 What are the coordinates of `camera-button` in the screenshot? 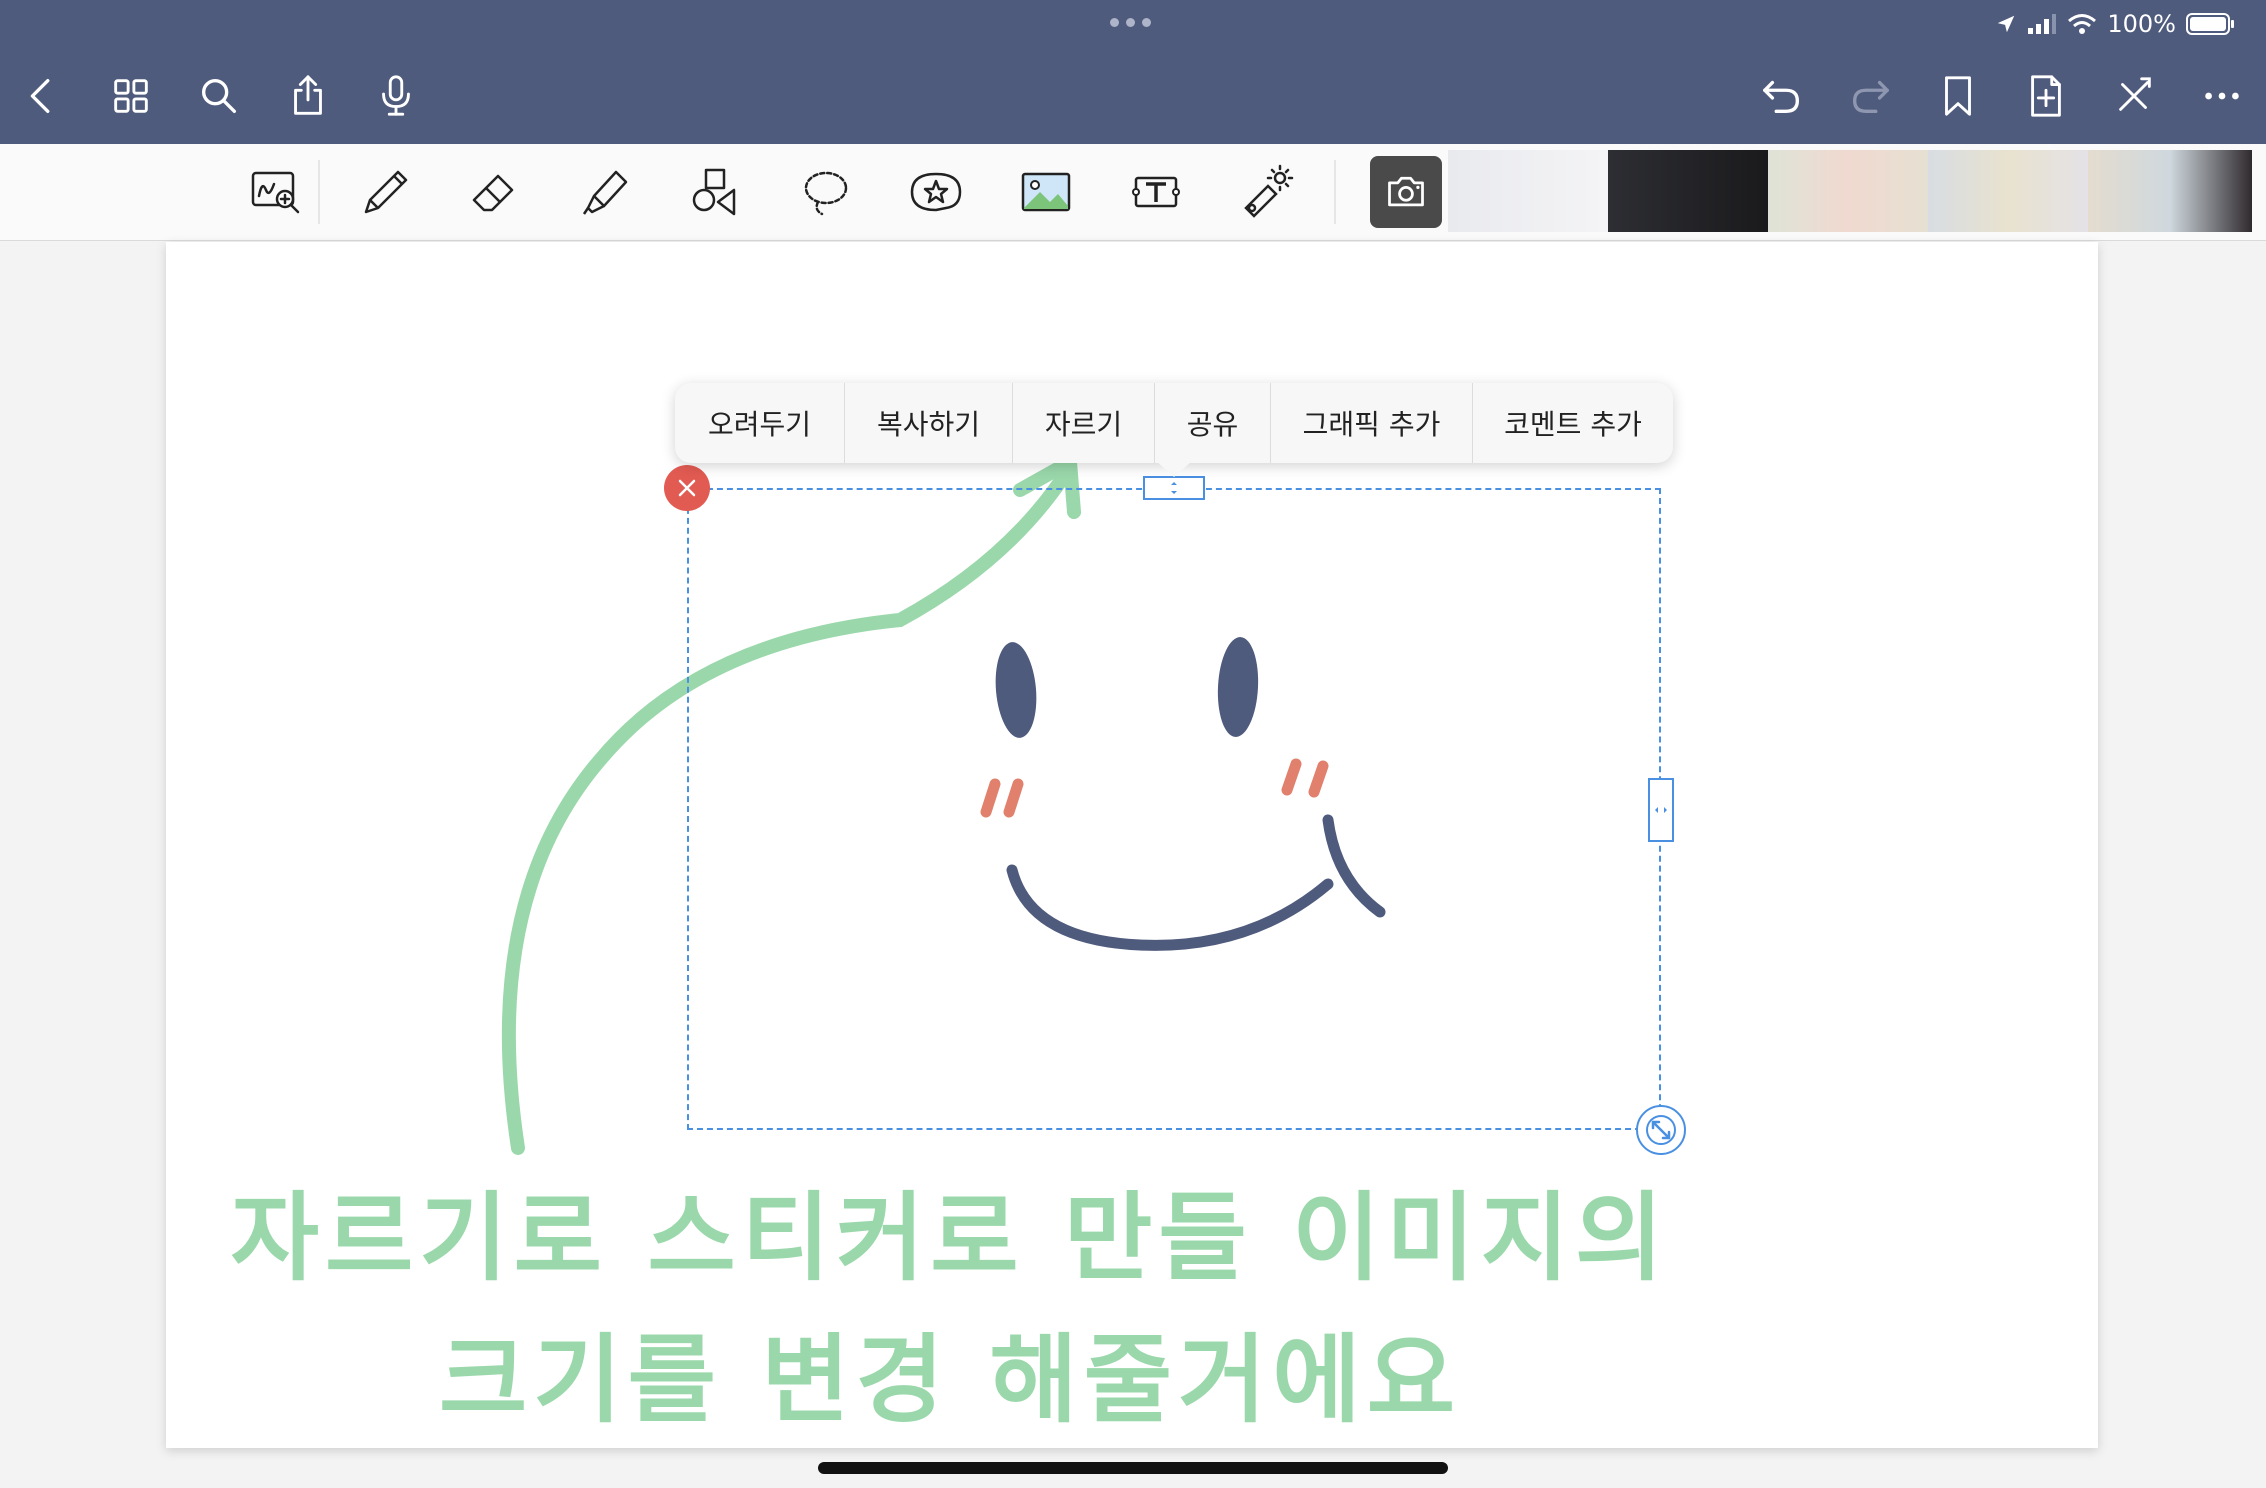 It's located at (1406, 192).